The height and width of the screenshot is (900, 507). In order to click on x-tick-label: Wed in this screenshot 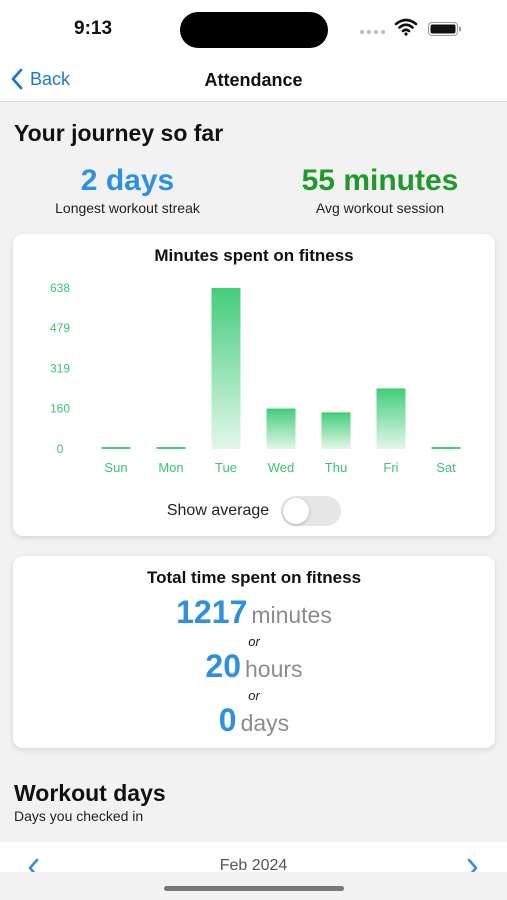, I will do `click(281, 467)`.